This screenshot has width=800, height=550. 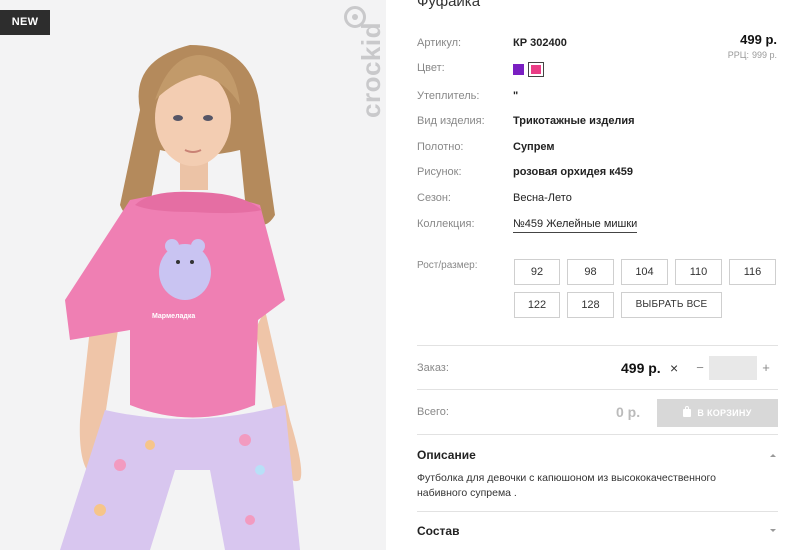 I want to click on detail-label: Утеплитель:, so click(x=448, y=96).